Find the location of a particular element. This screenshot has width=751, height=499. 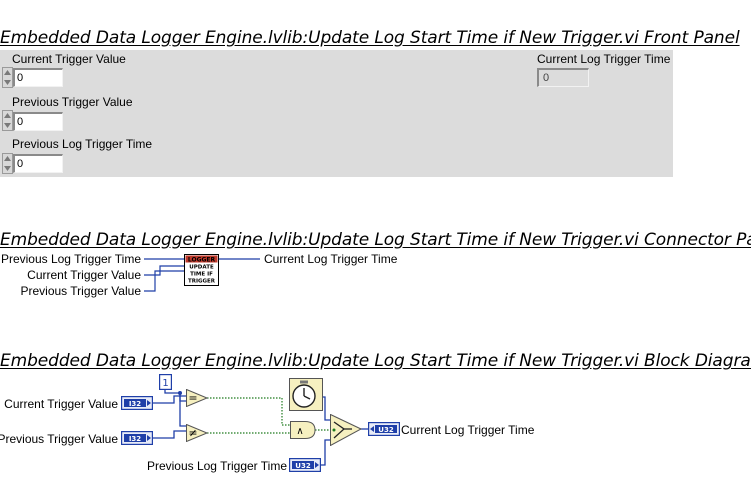

previous-log-trigger-time-spinner-icon is located at coordinates (7, 163).